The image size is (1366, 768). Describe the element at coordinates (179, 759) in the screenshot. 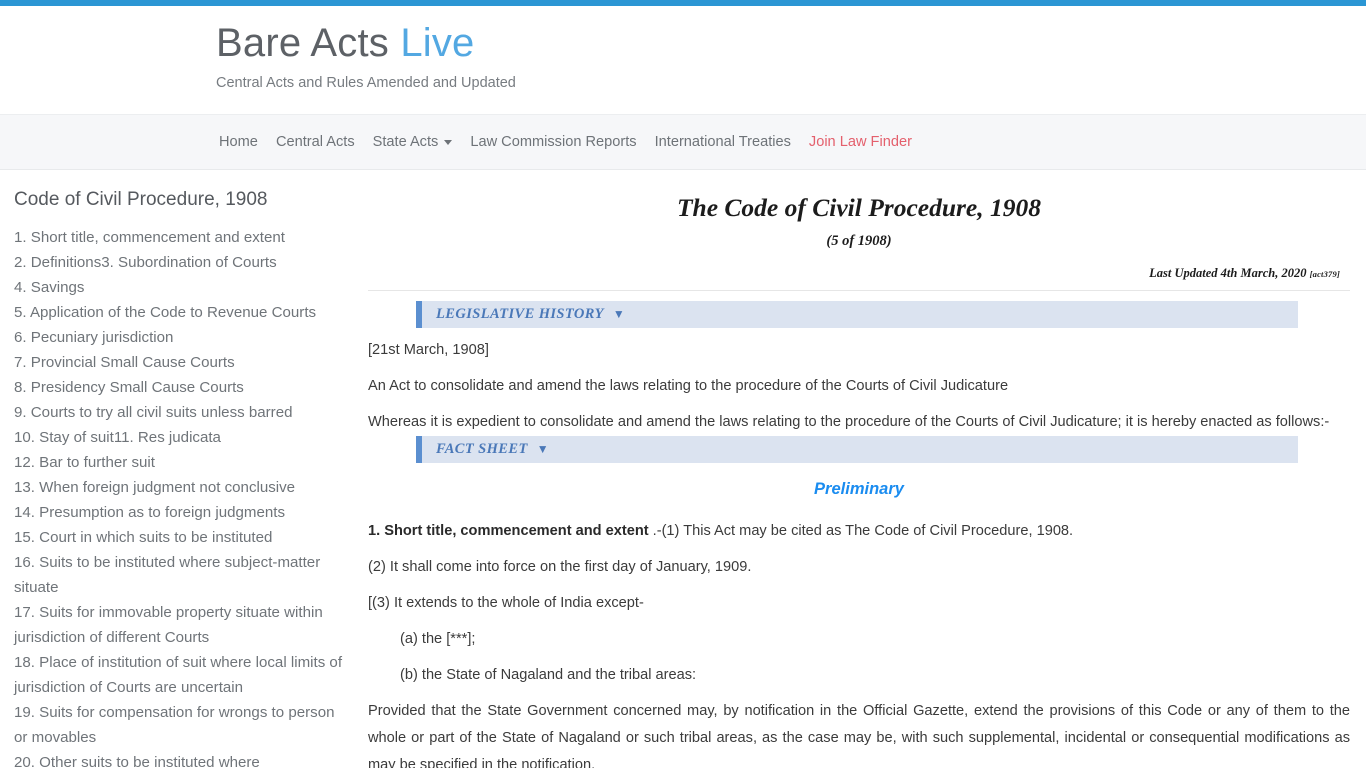

I see `toc-item-20: 20. Other suits to be instituted where` at that location.